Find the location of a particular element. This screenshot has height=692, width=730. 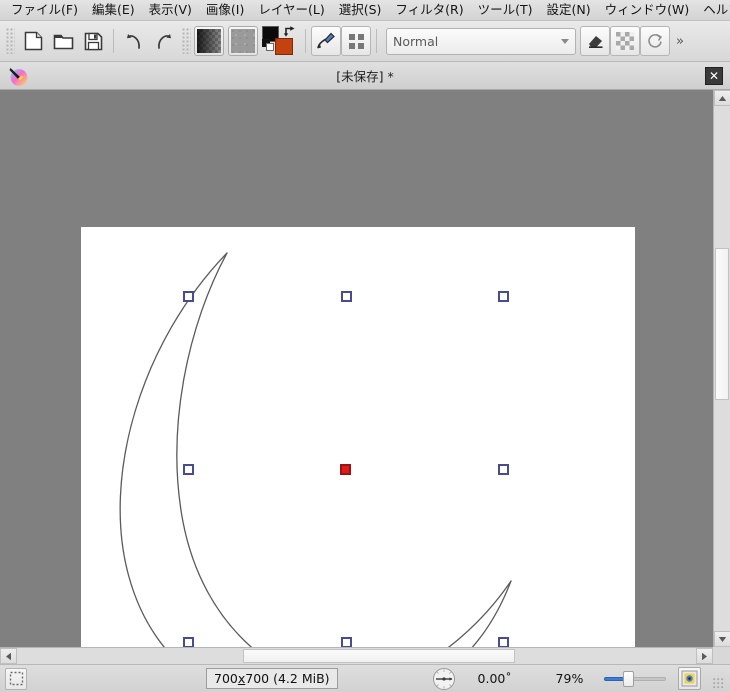

zoom-level-value: 79% is located at coordinates (569, 678).